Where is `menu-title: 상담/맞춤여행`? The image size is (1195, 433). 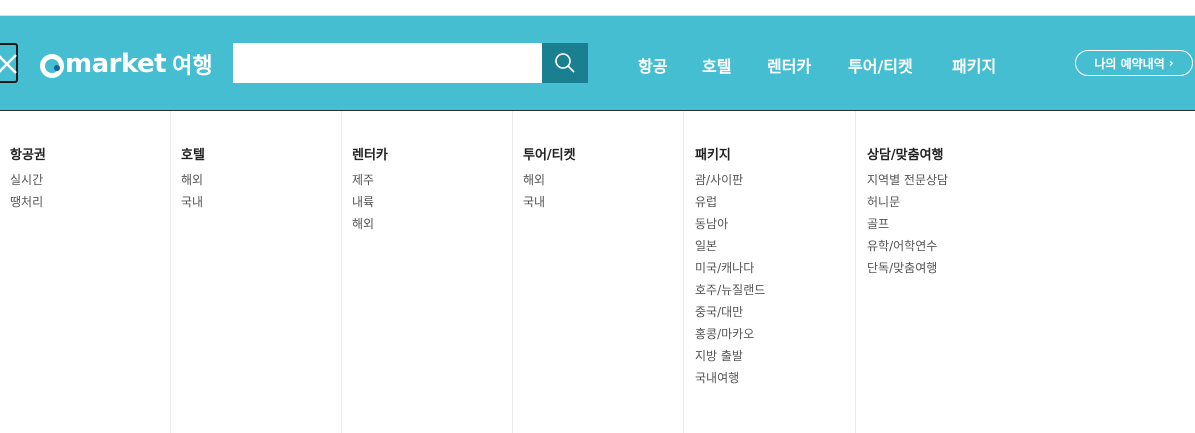
menu-title: 상담/맞춤여행 is located at coordinates (962, 154).